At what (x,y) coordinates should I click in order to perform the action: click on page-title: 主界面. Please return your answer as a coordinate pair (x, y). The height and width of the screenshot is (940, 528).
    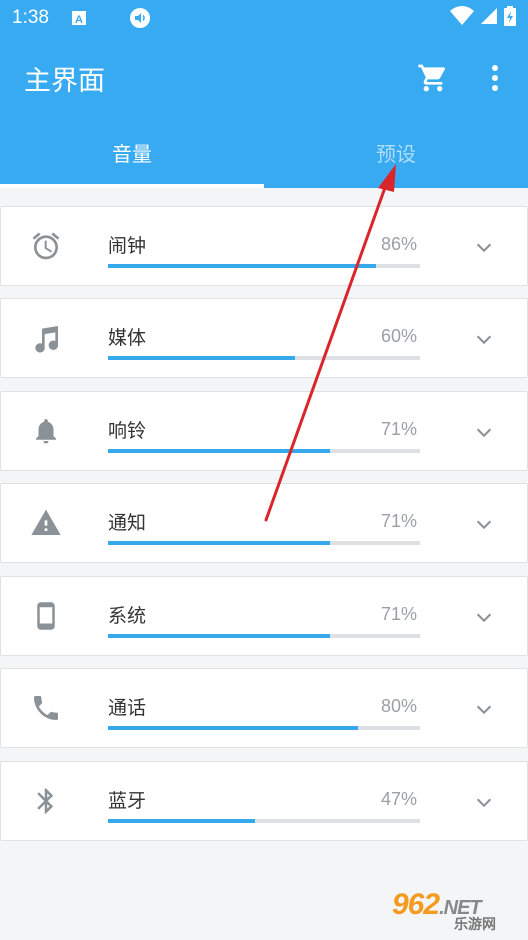
    Looking at the image, I should click on (64, 81).